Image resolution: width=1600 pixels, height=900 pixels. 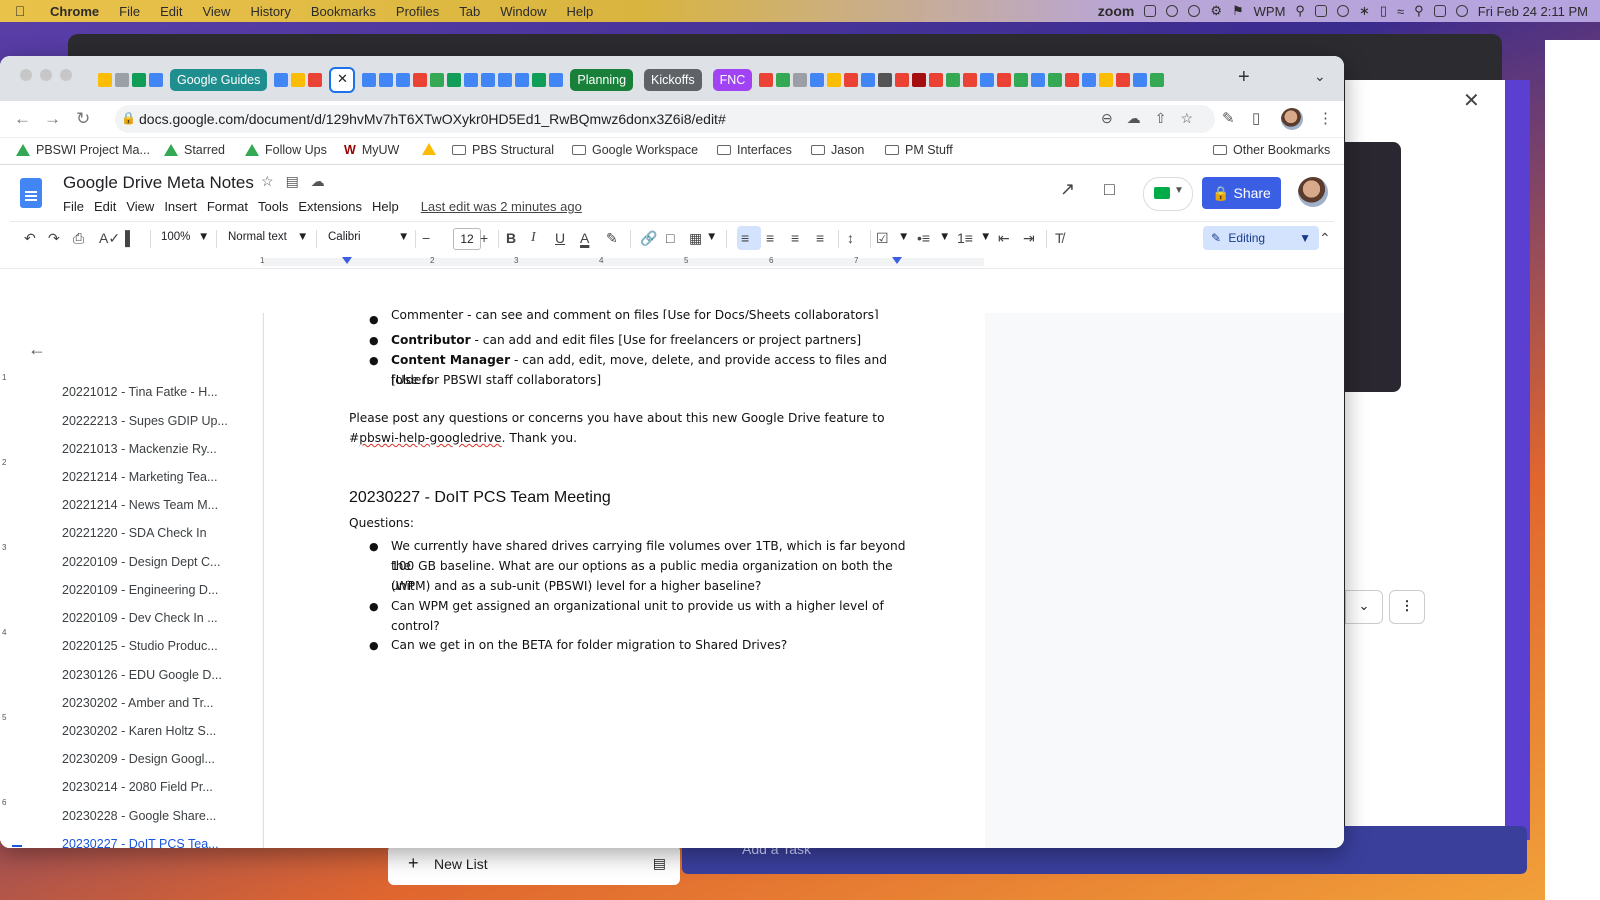 What do you see at coordinates (417, 11) in the screenshot?
I see `menu-profiles: Profiles` at bounding box center [417, 11].